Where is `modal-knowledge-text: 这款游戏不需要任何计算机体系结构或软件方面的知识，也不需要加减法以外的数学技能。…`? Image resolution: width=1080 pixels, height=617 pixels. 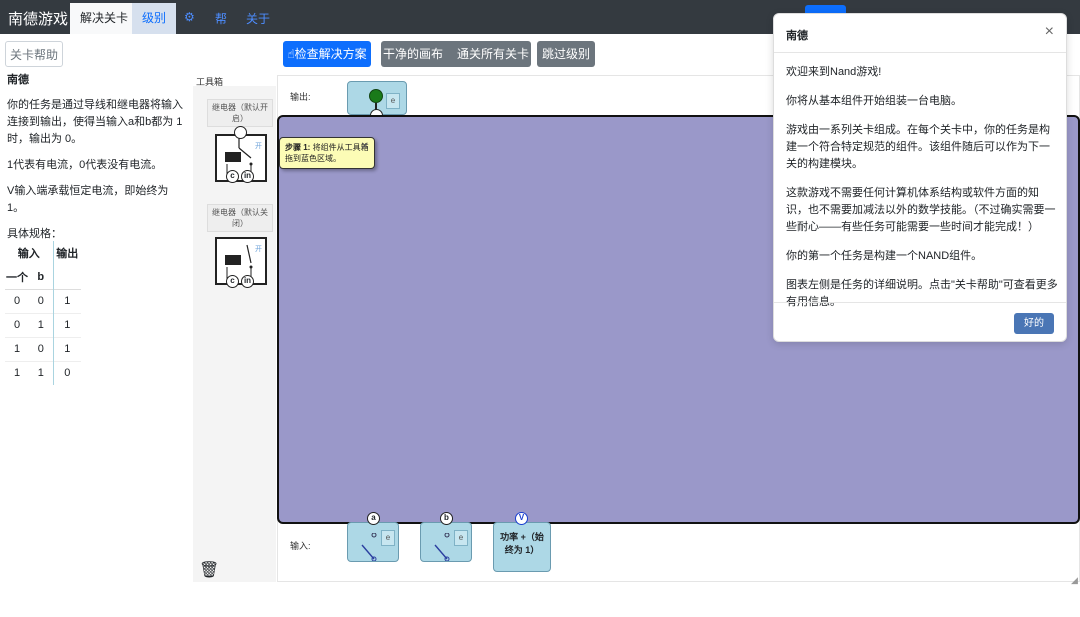
modal-knowledge-text: 这款游戏不需要任何计算机体系结构或软件方面的知识，也不需要加减法以外的数学技能。… is located at coordinates (921, 210).